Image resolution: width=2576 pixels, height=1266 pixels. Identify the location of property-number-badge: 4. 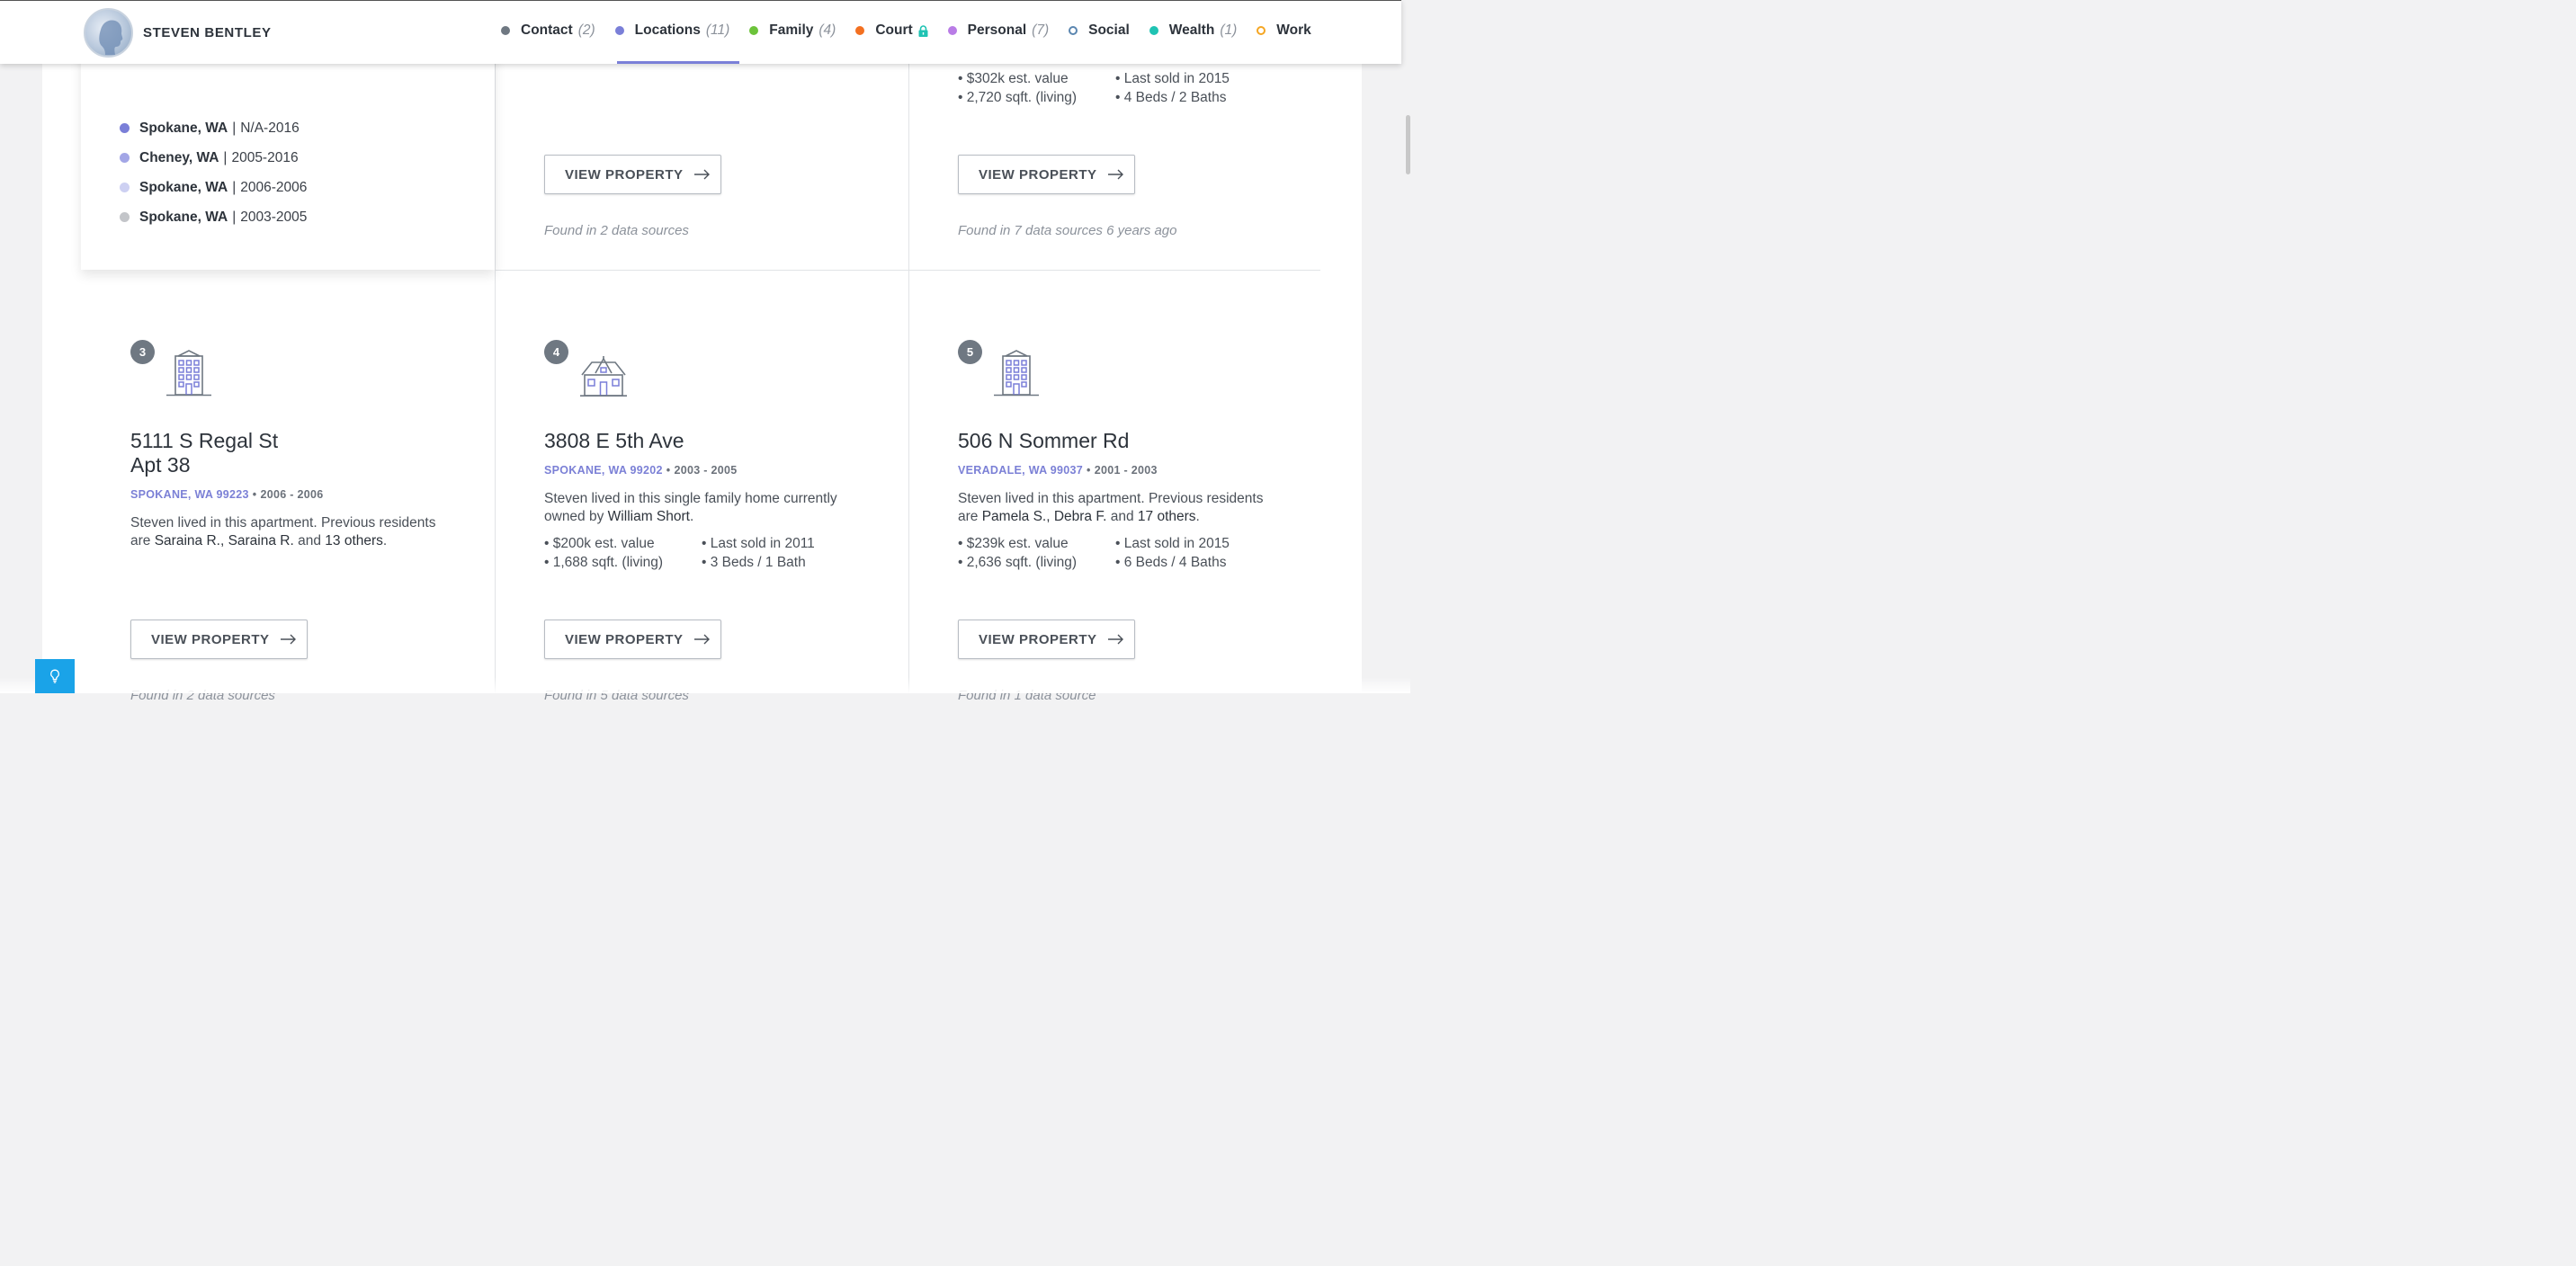
(556, 352).